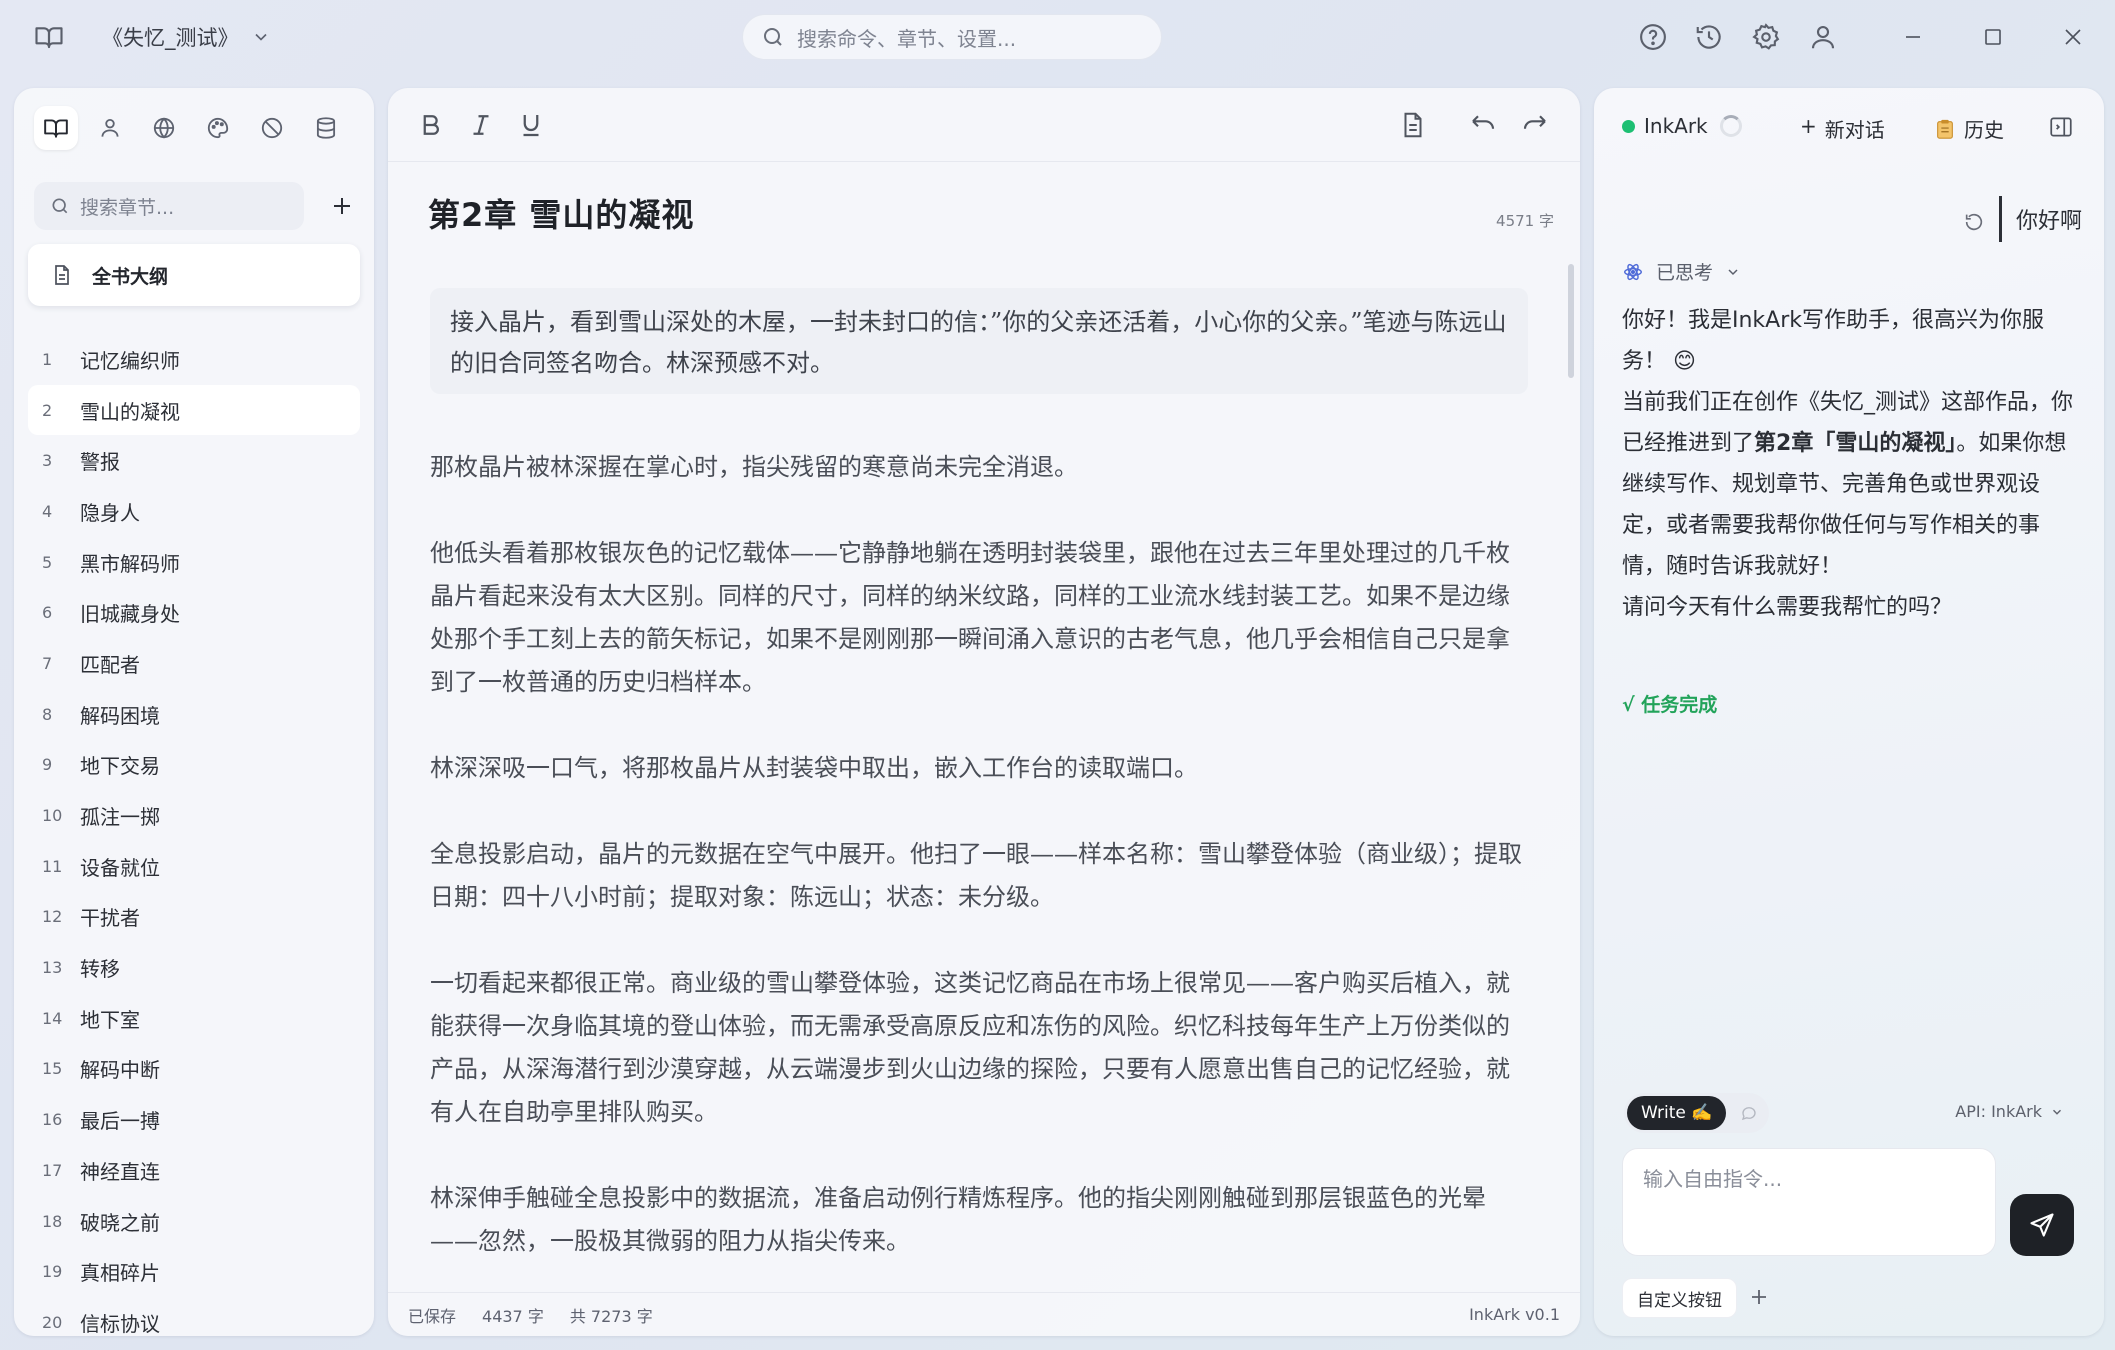 This screenshot has width=2115, height=1350. What do you see at coordinates (120, 1323) in the screenshot?
I see `chapter-name: 信标协议` at bounding box center [120, 1323].